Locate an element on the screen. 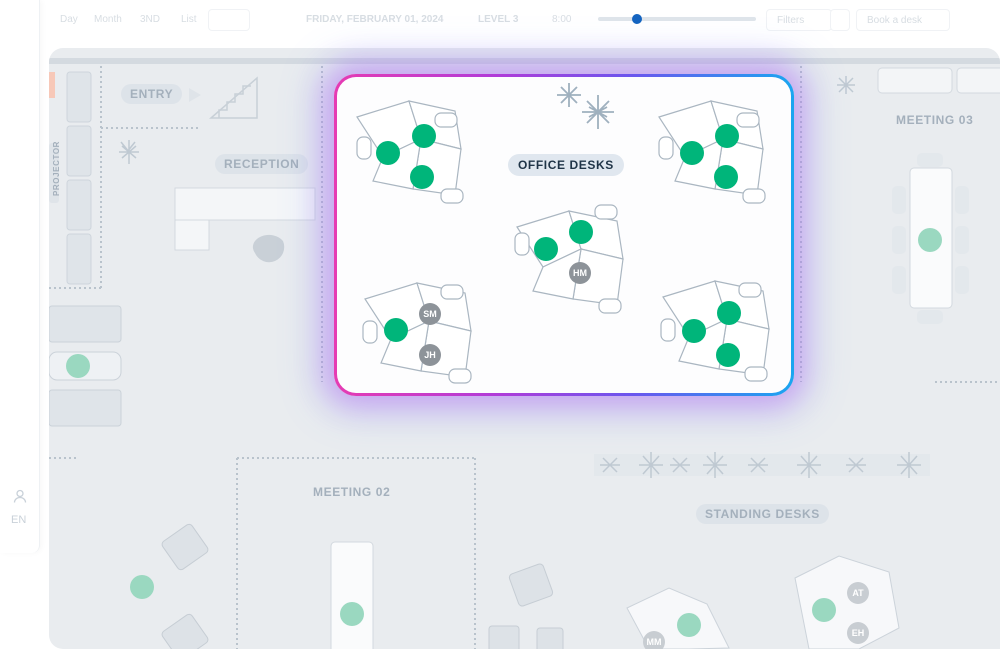 Image resolution: width=1000 pixels, height=649 pixels. language-switch: EN is located at coordinates (18, 520).